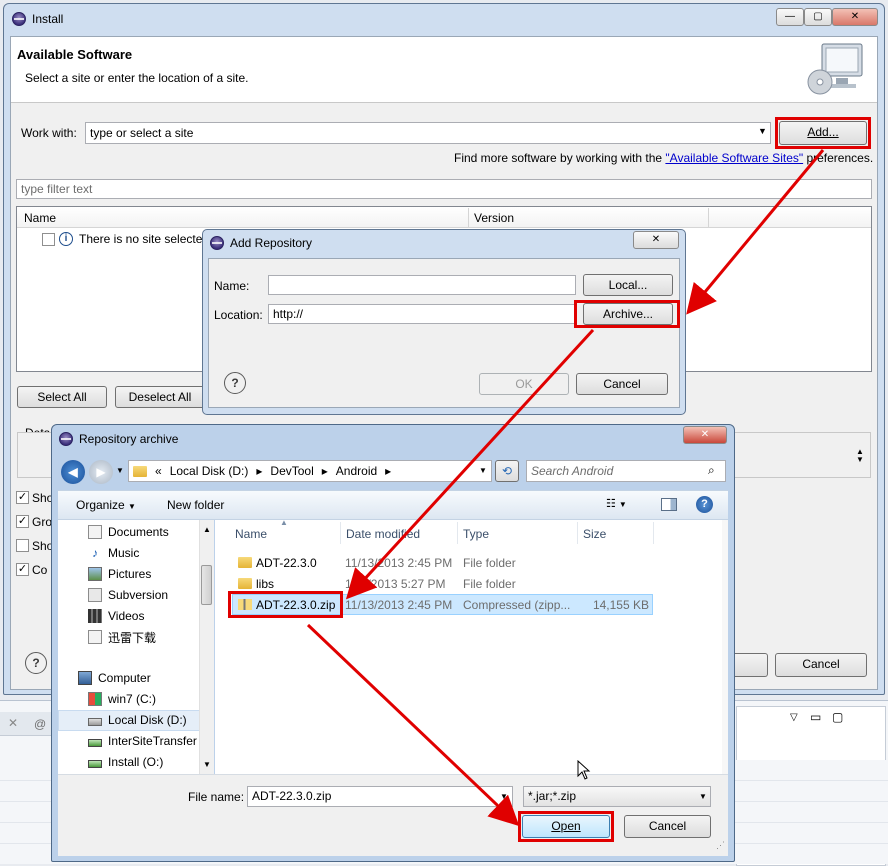 This screenshot has height=866, width=888. What do you see at coordinates (755, 232) in the screenshot?
I see `annotation-arrow-add-to-archive` at bounding box center [755, 232].